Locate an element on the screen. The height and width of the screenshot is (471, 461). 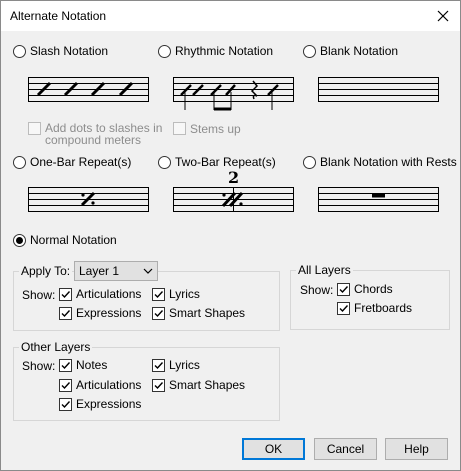
fretboards-checkbox: Fretboards is located at coordinates (374, 308).